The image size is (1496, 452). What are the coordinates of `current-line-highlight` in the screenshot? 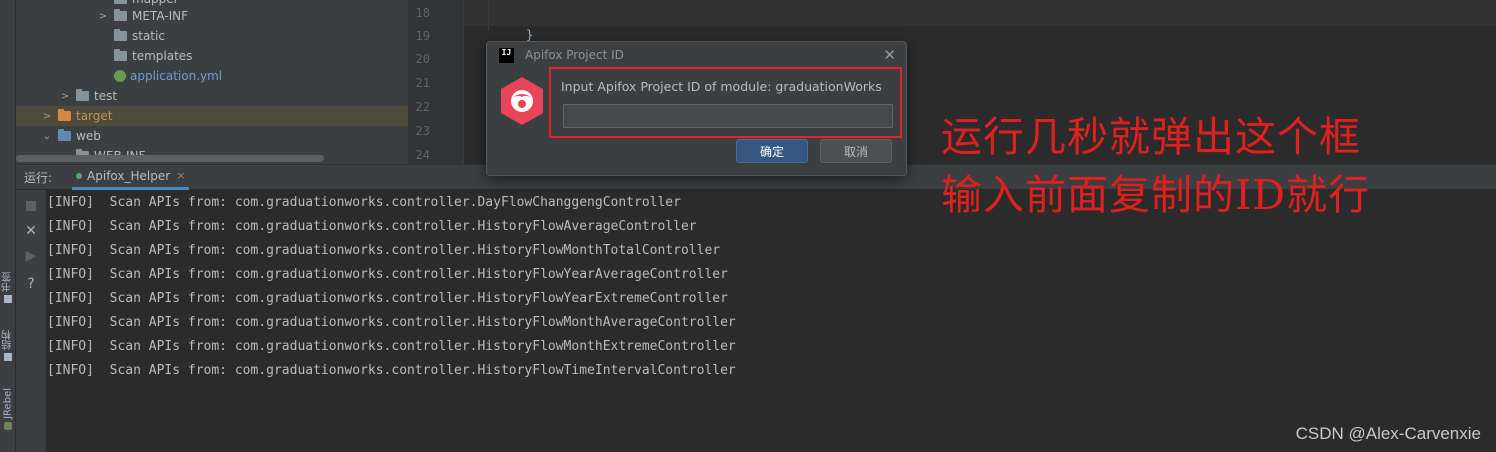 It's located at (980, 13).